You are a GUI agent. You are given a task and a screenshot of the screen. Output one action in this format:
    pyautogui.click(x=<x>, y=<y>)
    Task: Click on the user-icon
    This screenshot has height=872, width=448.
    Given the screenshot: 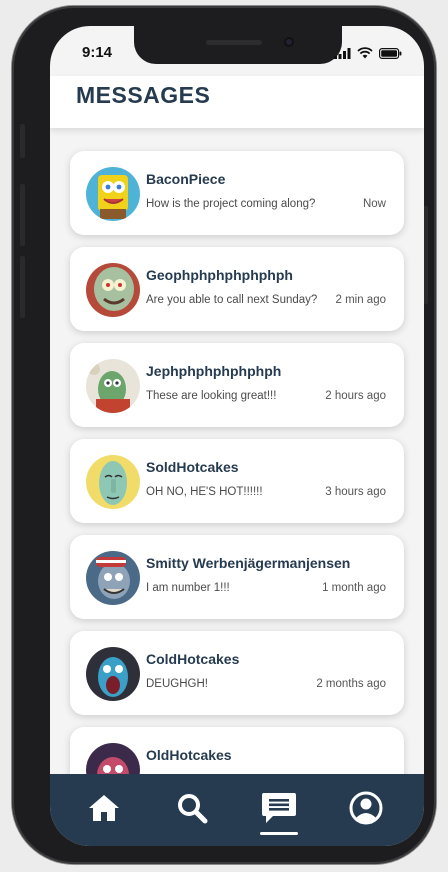 What is the action you would take?
    pyautogui.click(x=366, y=808)
    